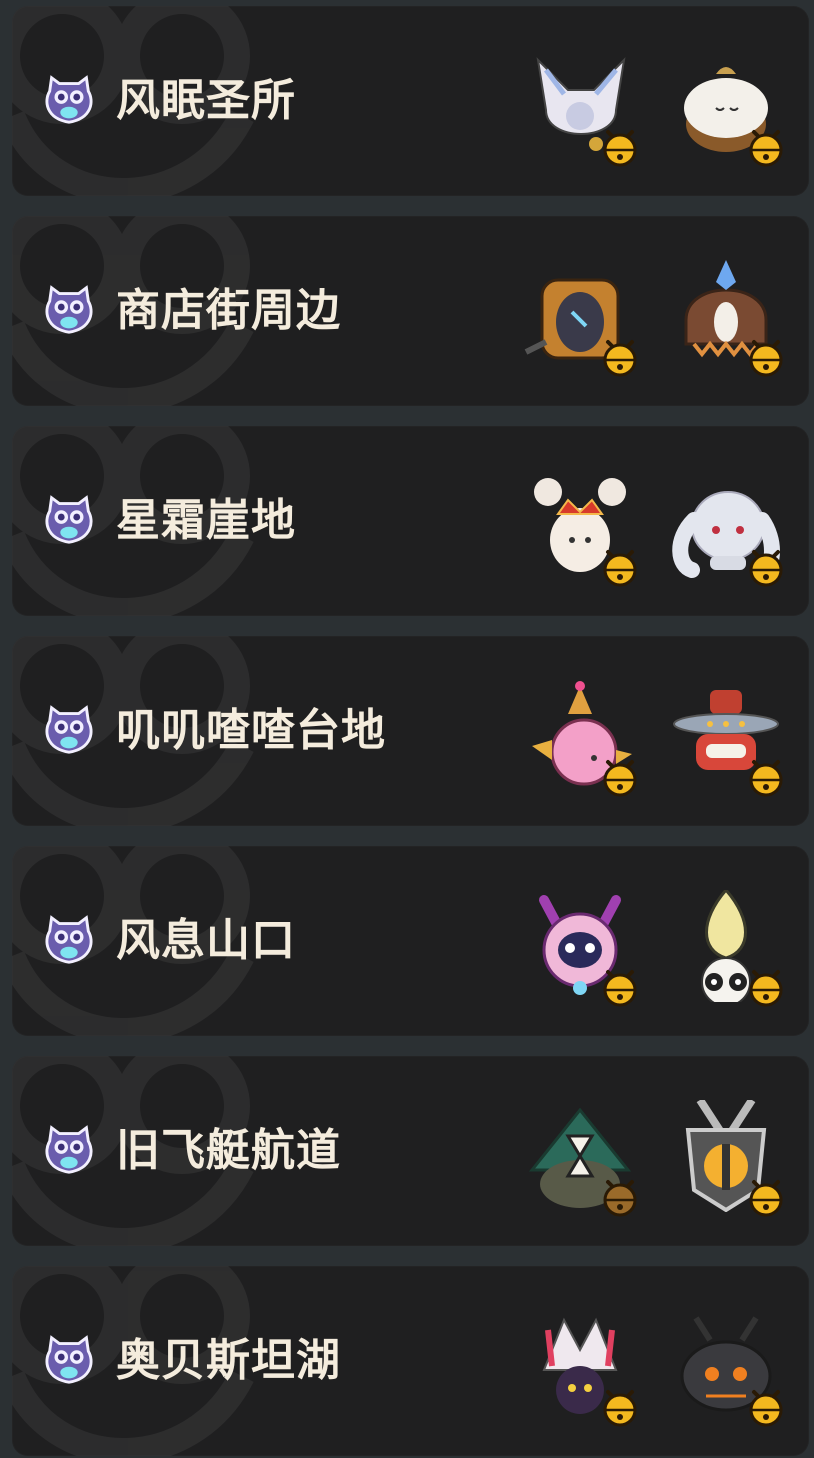  Describe the element at coordinates (206, 100) in the screenshot. I see `location-name: 风眠圣所` at that location.